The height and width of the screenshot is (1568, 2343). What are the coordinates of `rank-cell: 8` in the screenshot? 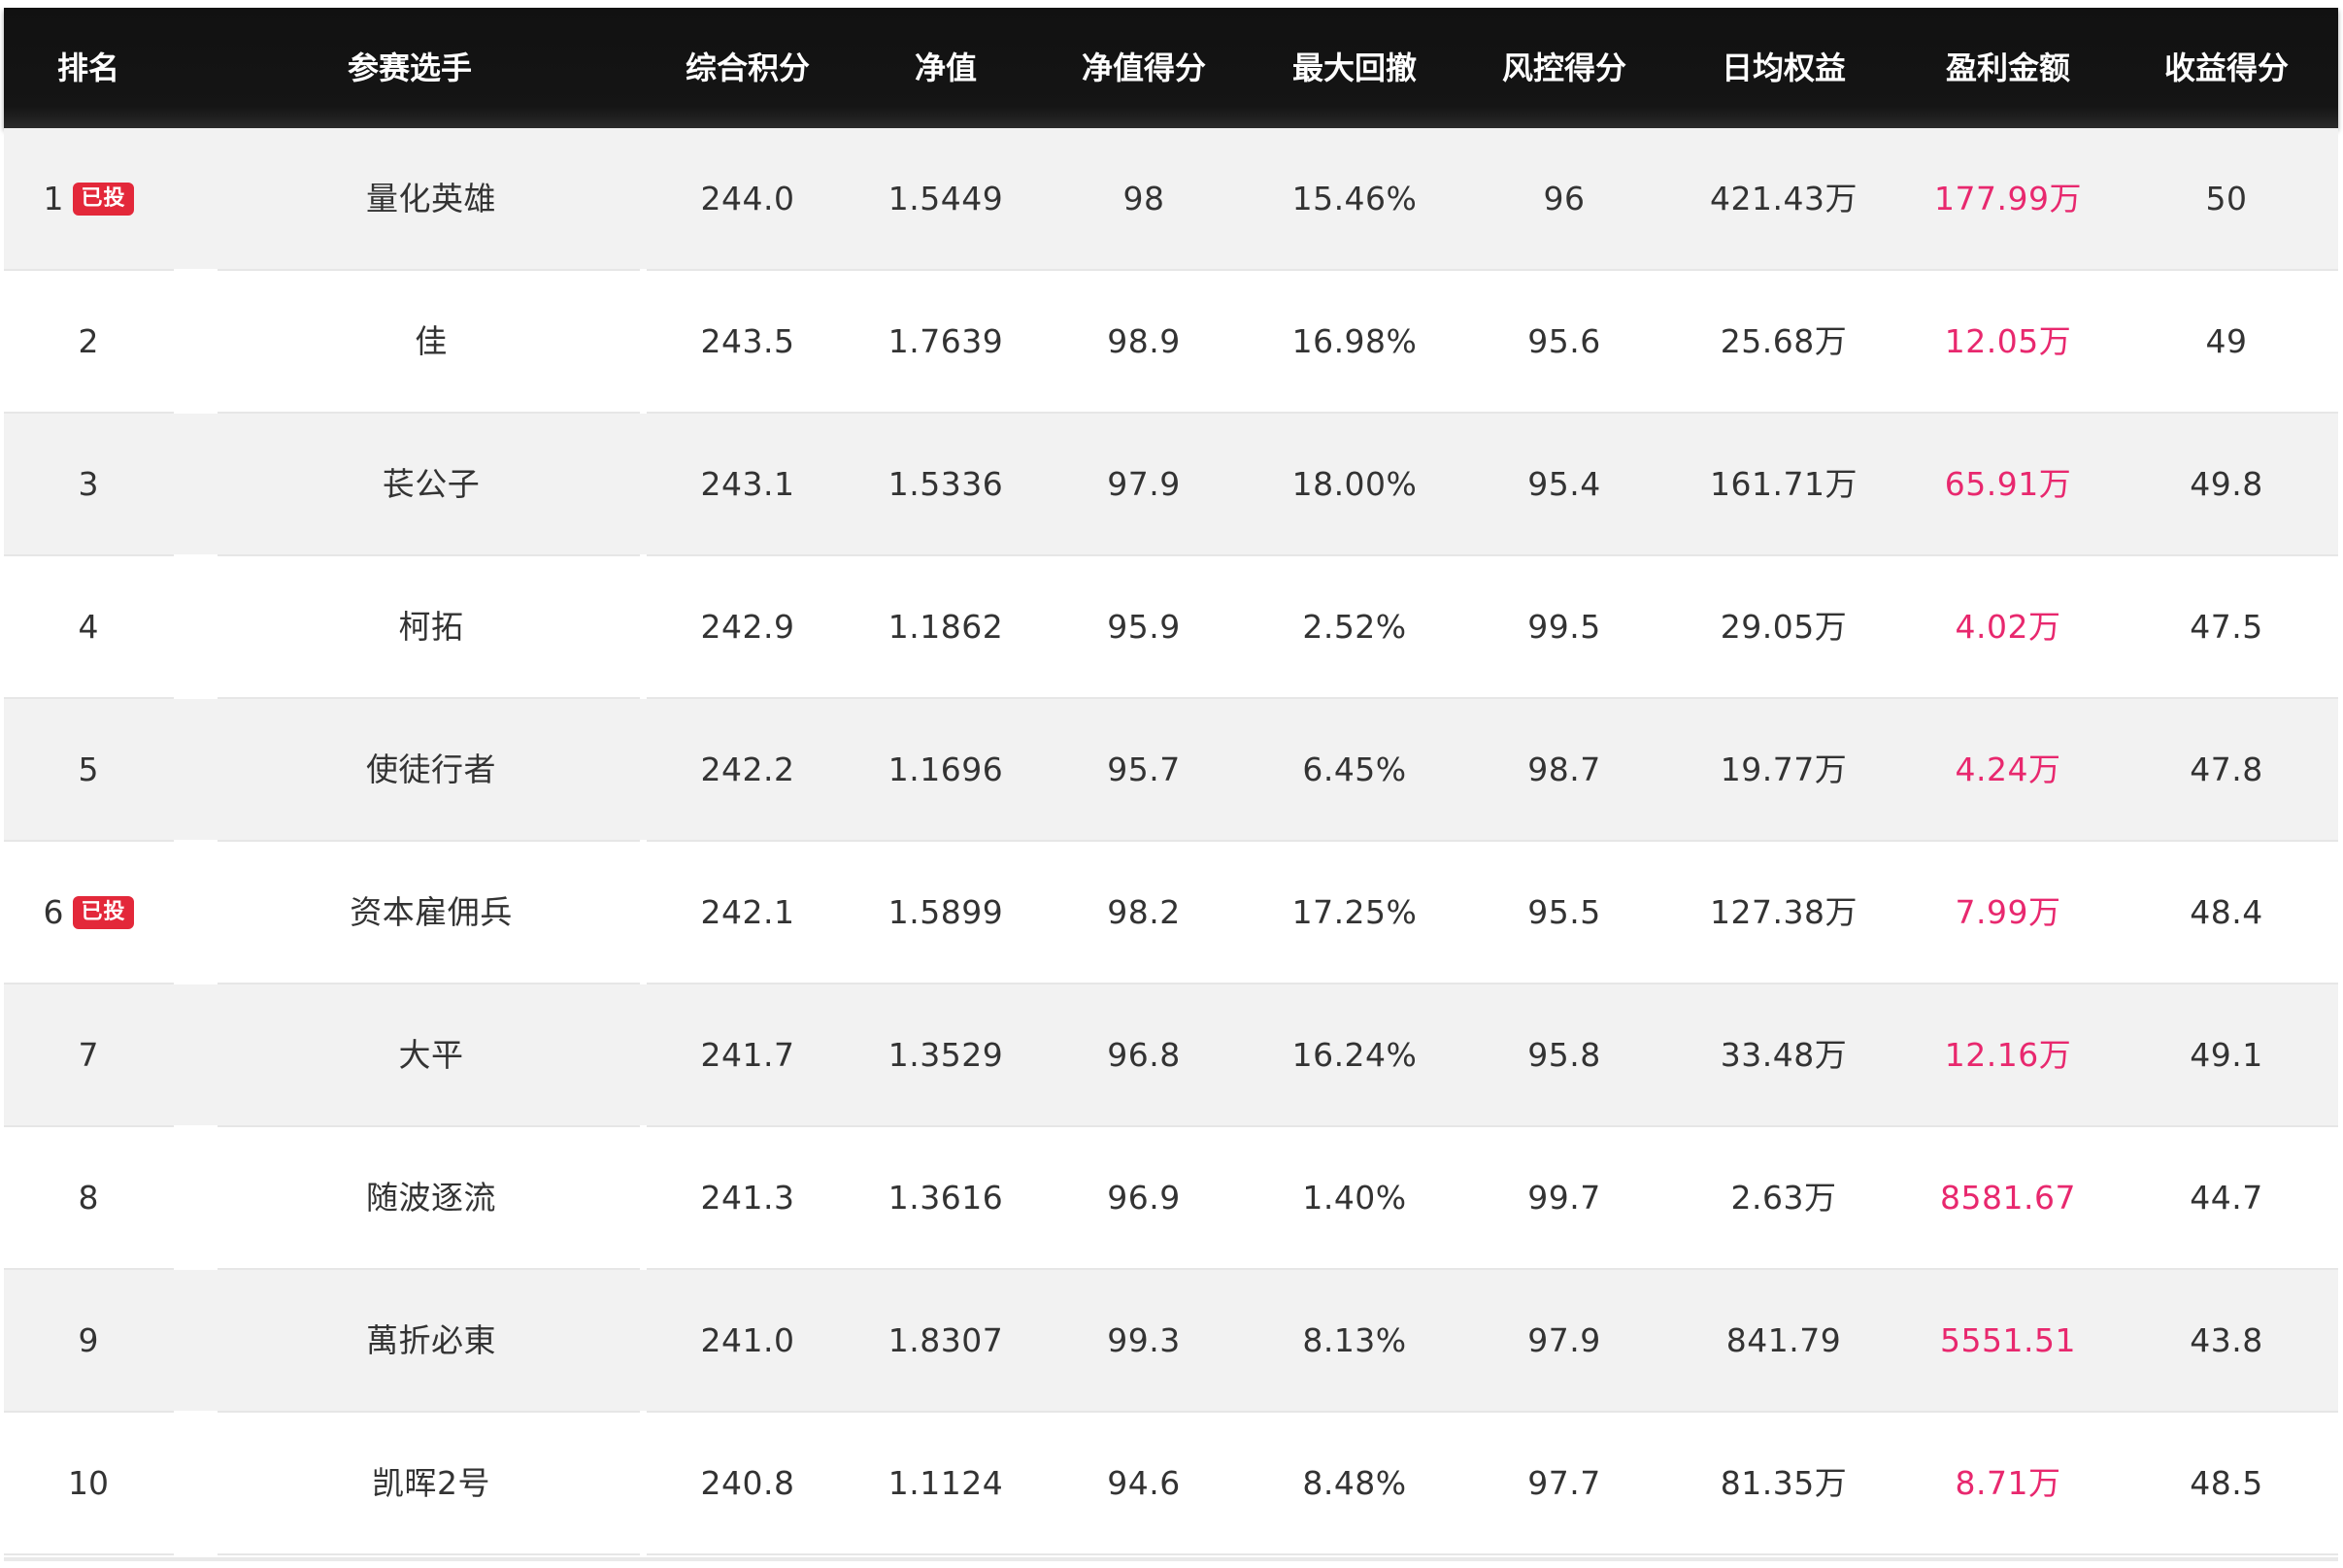 It's located at (88, 1197).